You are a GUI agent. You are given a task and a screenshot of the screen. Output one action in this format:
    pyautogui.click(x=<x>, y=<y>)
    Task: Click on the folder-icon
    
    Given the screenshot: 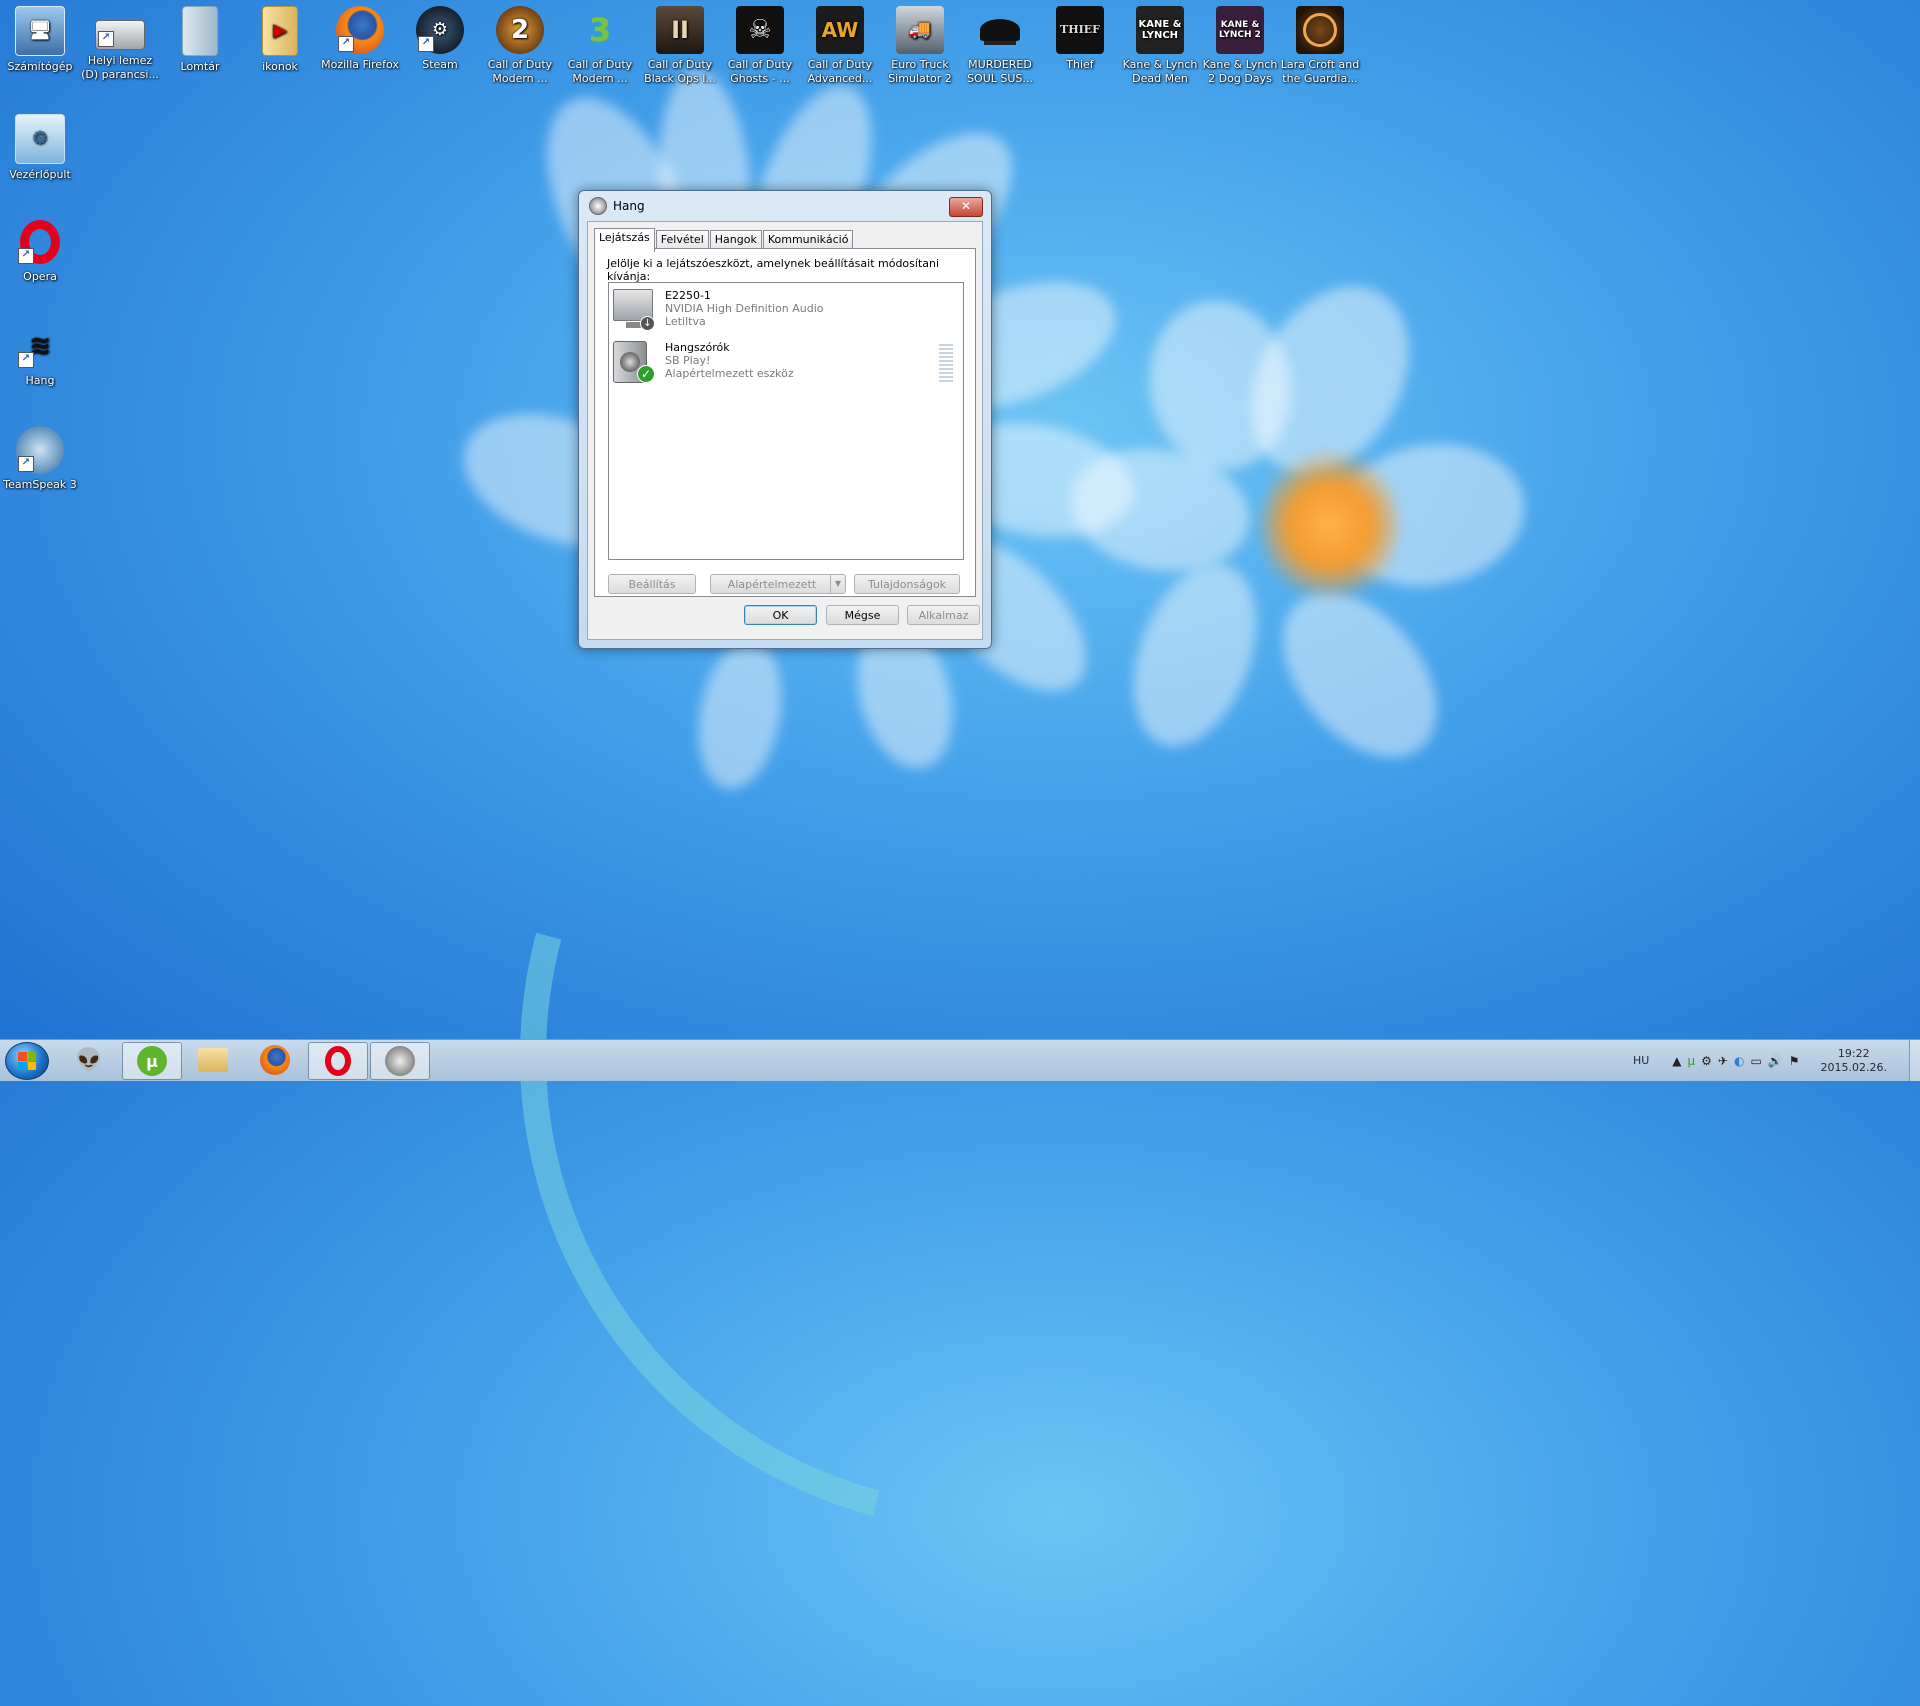 What is the action you would take?
    pyautogui.click(x=213, y=1060)
    